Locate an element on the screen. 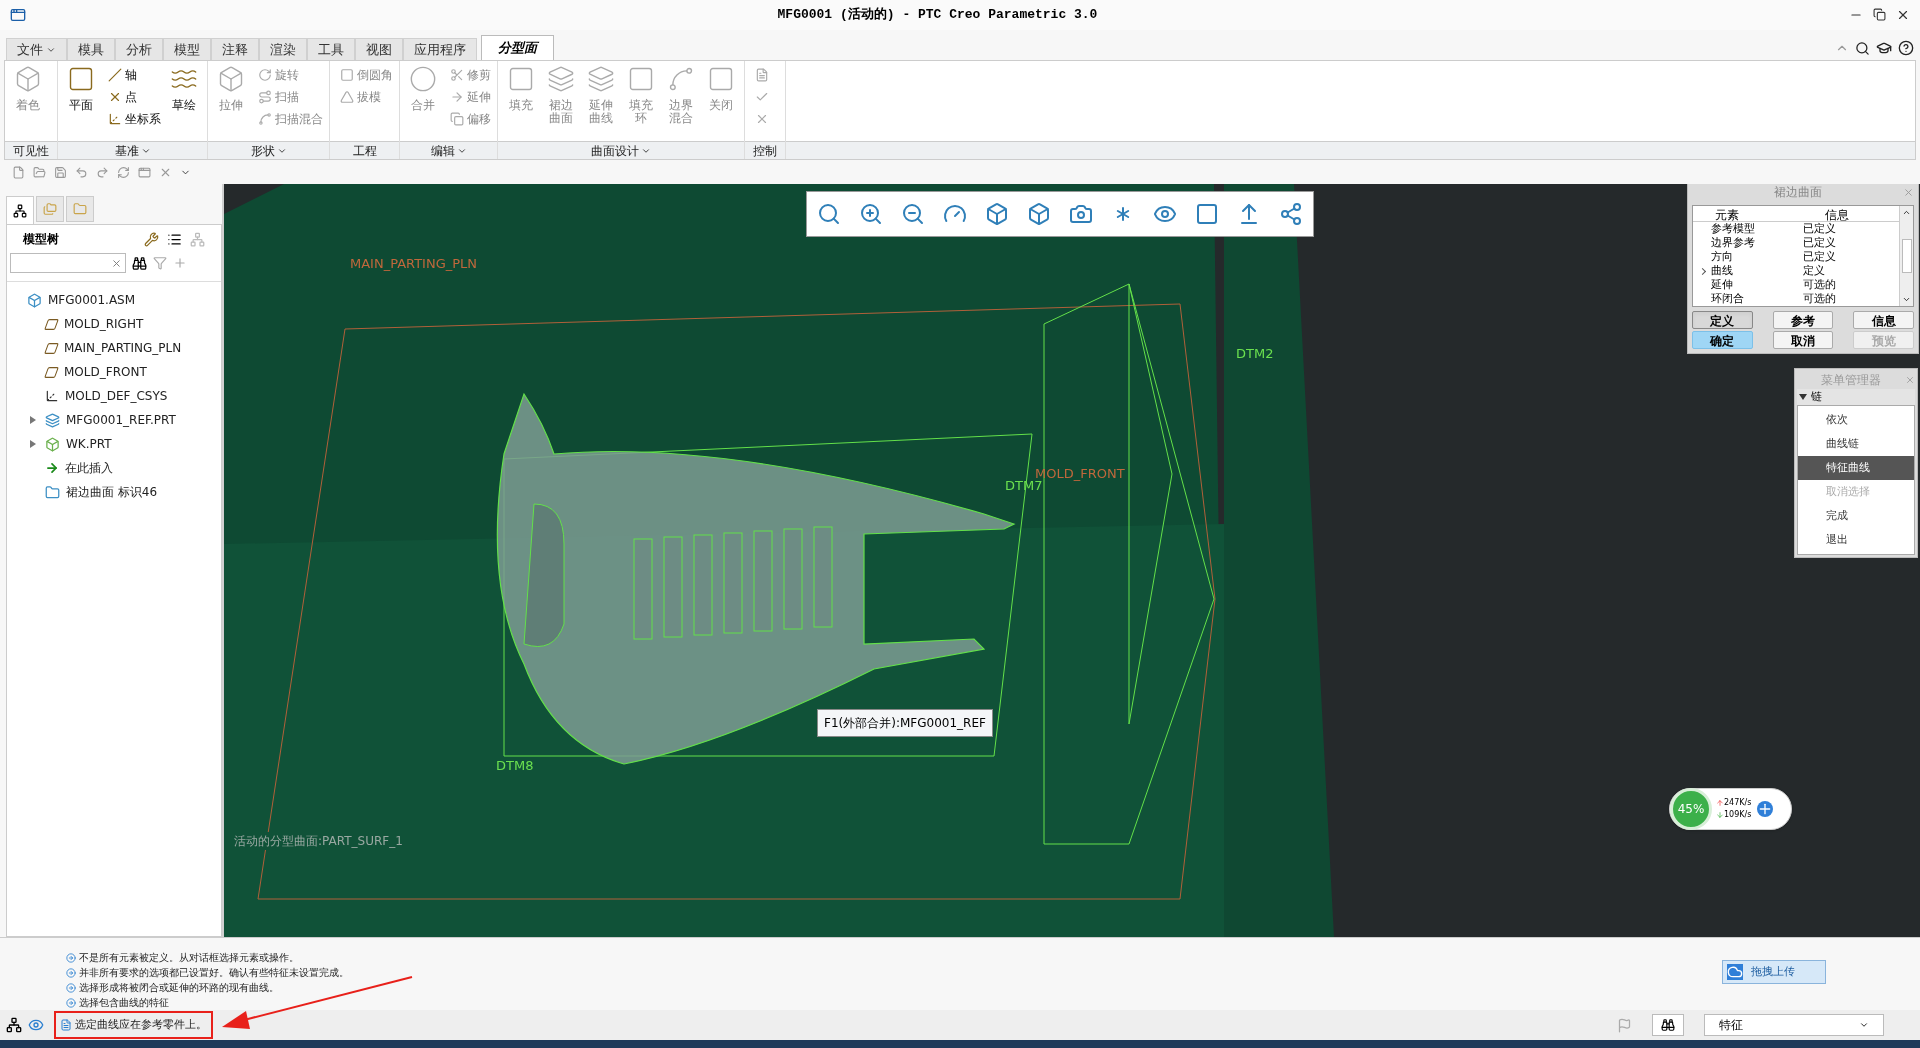 The height and width of the screenshot is (1048, 1920). help-icon is located at coordinates (1906, 48).